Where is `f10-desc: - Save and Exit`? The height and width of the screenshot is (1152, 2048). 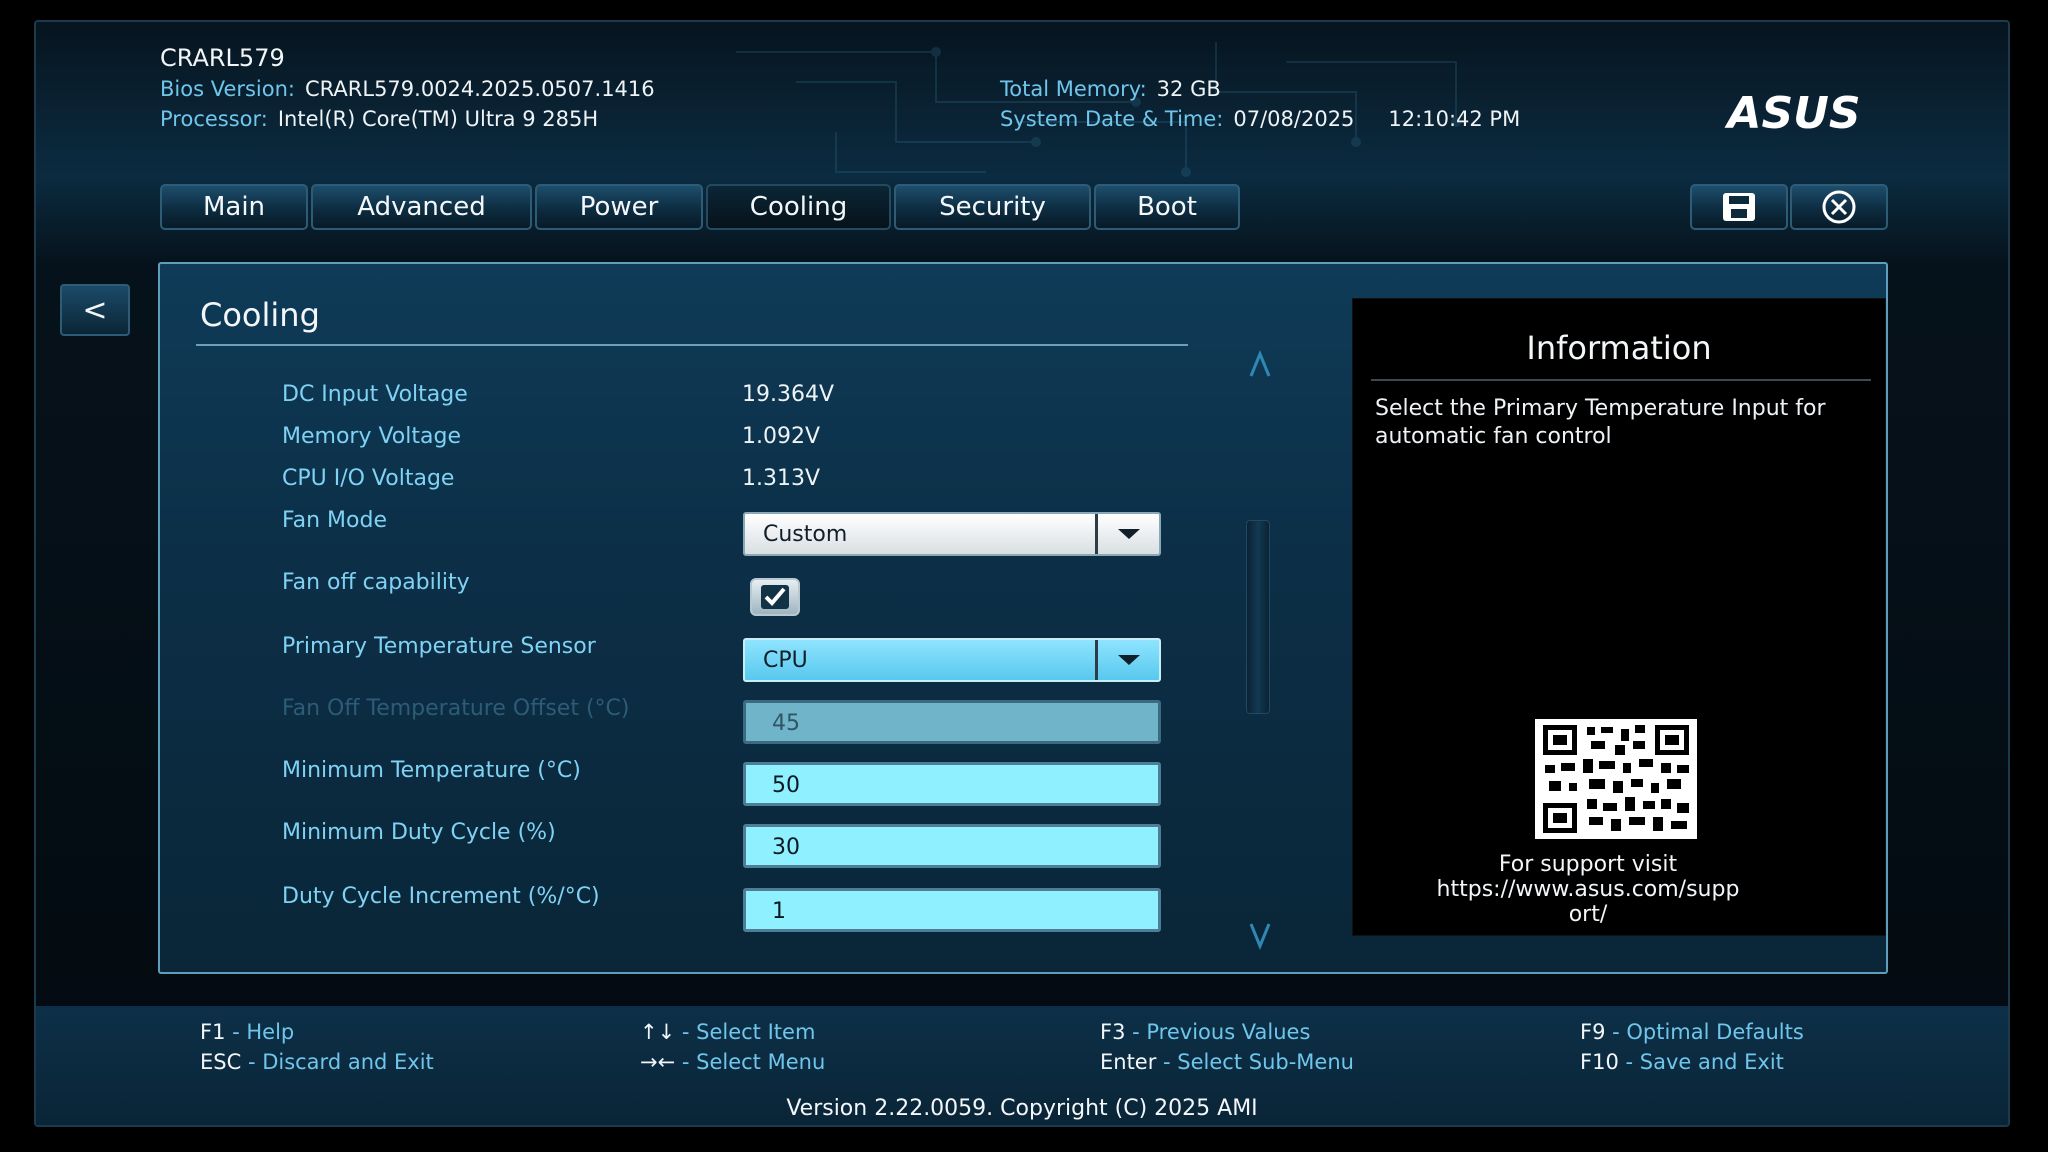
f10-desc: - Save and Exit is located at coordinates (1701, 1062).